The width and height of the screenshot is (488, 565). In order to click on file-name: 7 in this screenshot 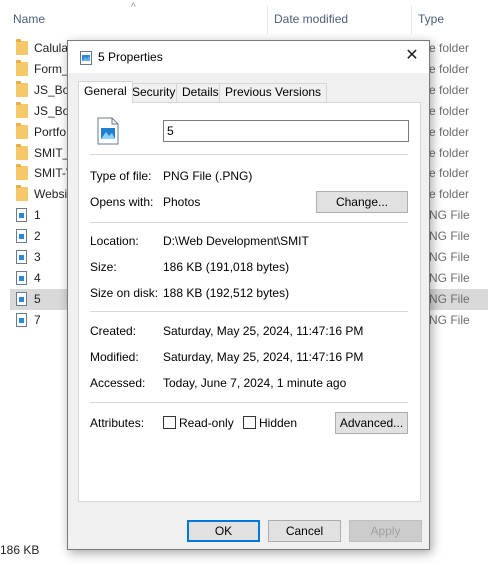, I will do `click(37, 319)`.